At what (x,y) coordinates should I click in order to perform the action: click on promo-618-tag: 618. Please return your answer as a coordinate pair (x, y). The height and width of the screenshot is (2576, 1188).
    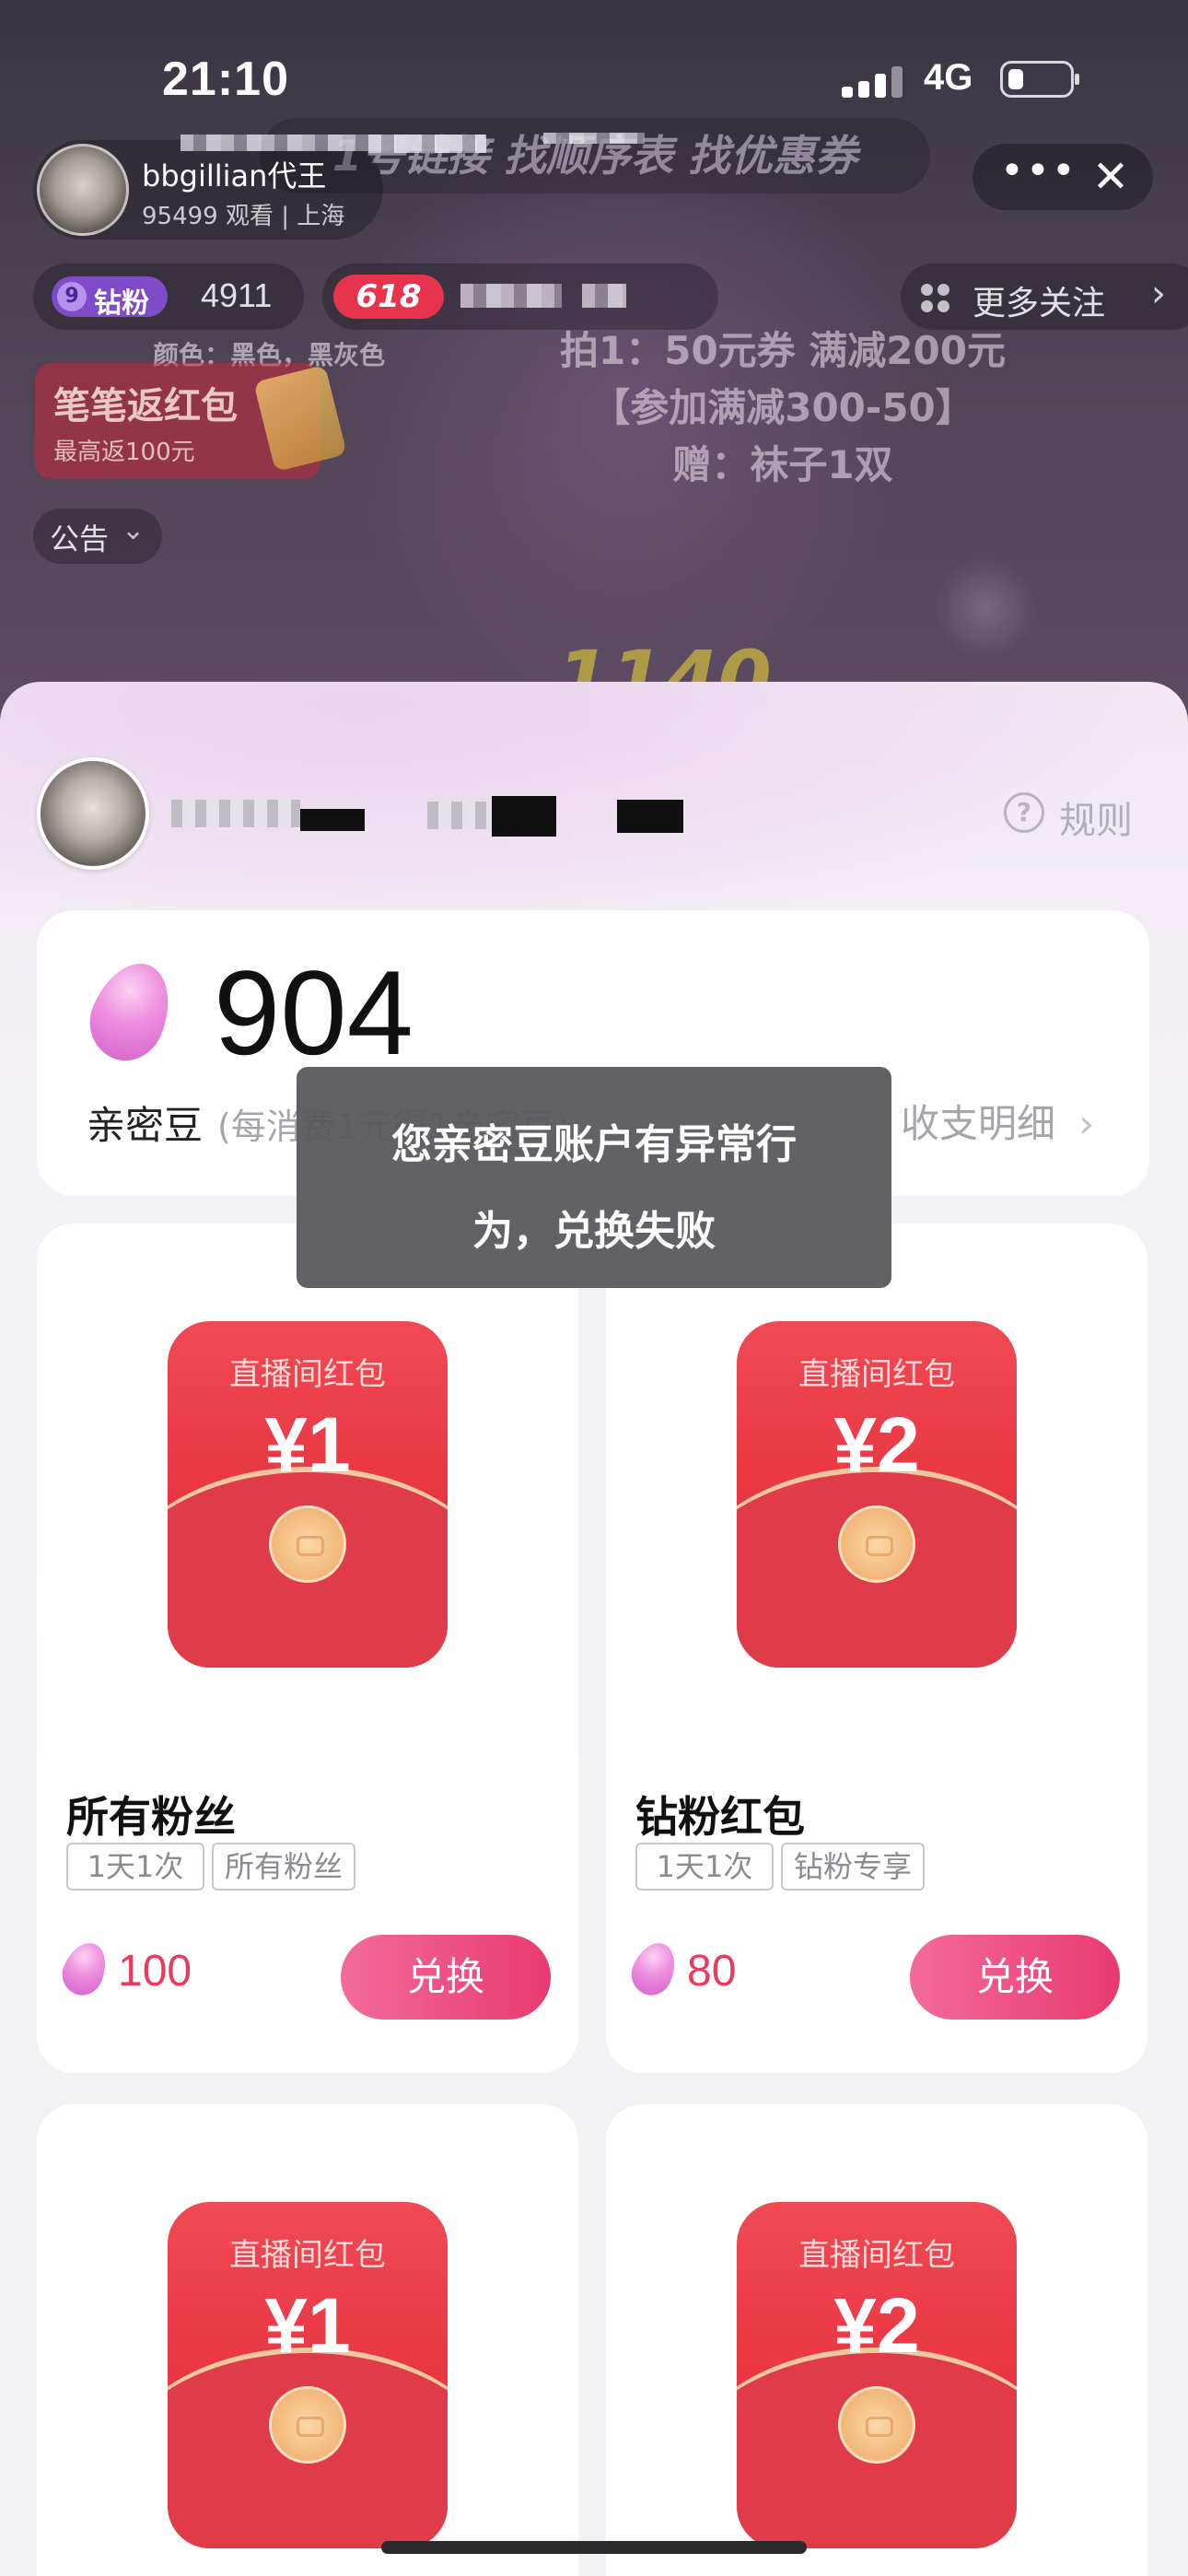
    Looking at the image, I should click on (388, 297).